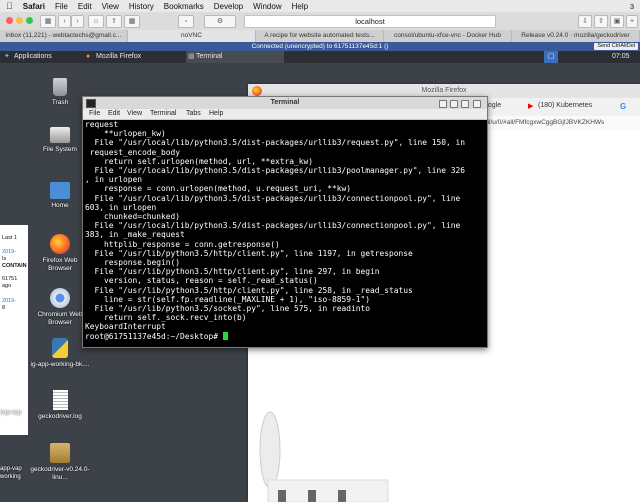 This screenshot has height=502, width=640. Describe the element at coordinates (133, 152) in the screenshot. I see `terminal-line: request_encode_body` at that location.